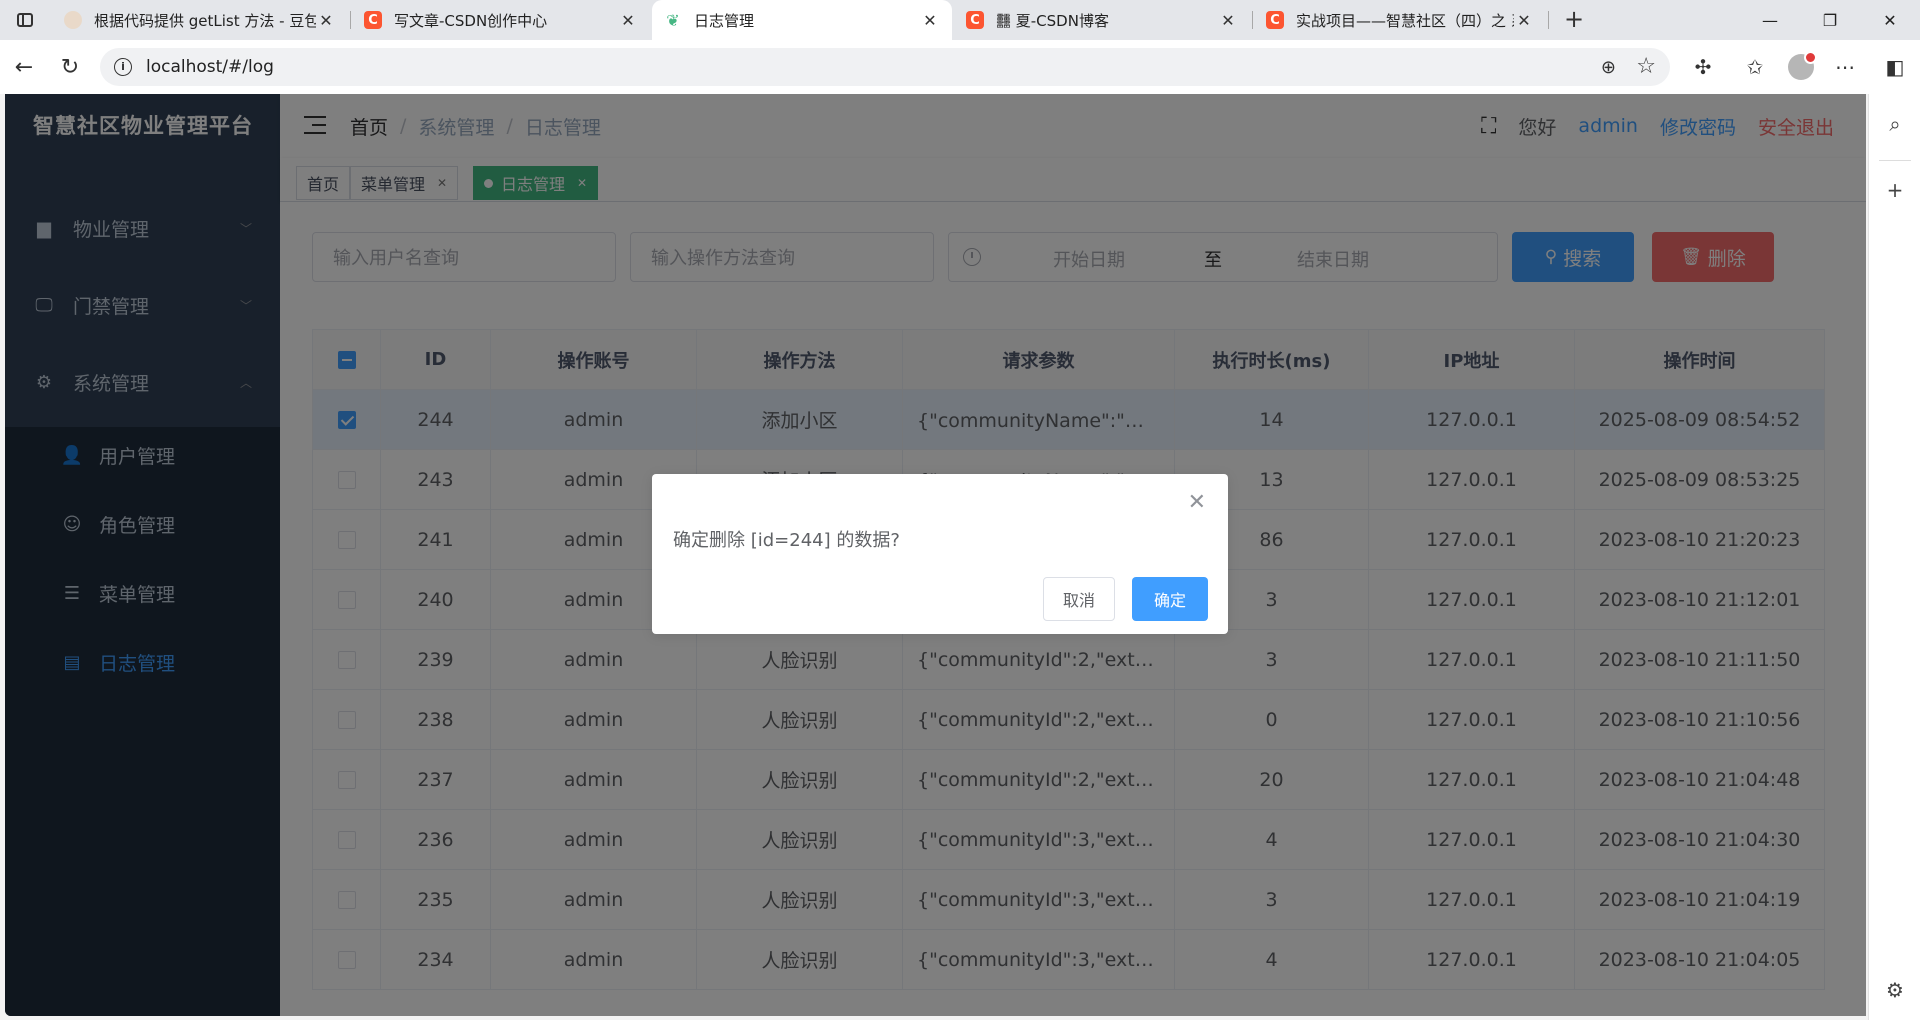 The width and height of the screenshot is (1920, 1020). Describe the element at coordinates (673, 20) in the screenshot. I see `leaf-icon: ❦` at that location.